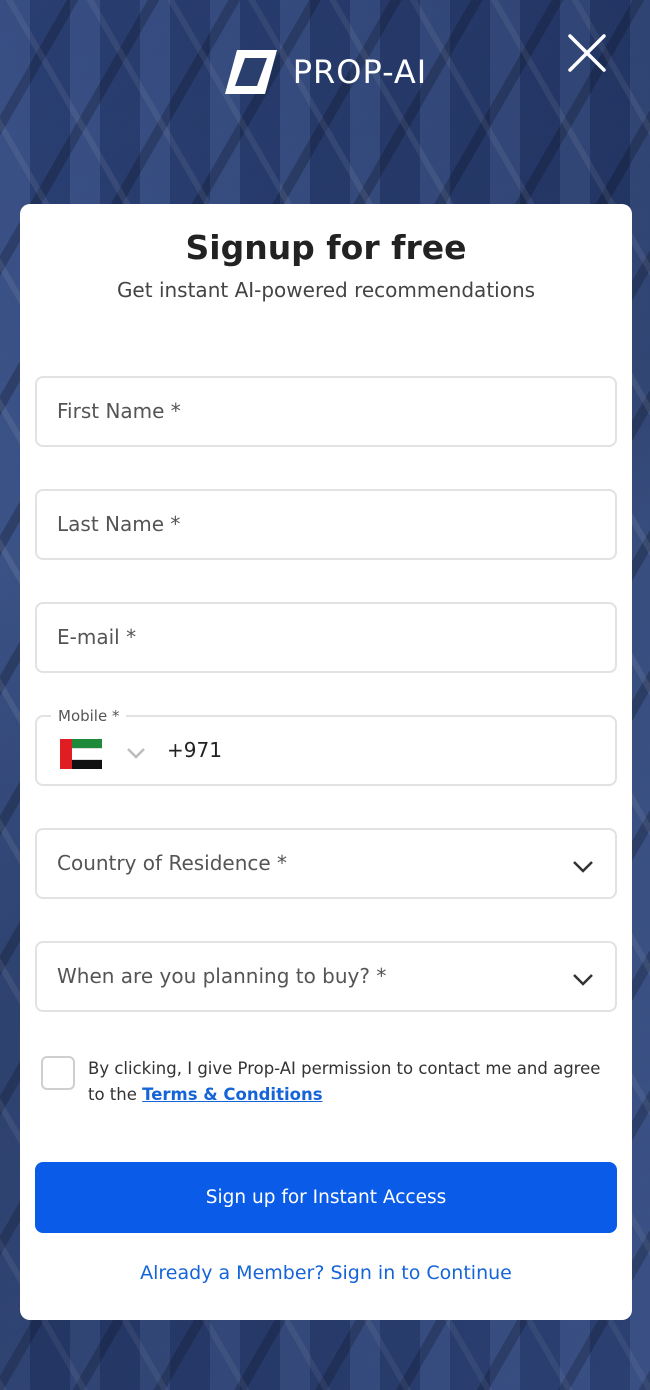 The width and height of the screenshot is (650, 1390). I want to click on country-select: Country of Residence *, so click(326, 863).